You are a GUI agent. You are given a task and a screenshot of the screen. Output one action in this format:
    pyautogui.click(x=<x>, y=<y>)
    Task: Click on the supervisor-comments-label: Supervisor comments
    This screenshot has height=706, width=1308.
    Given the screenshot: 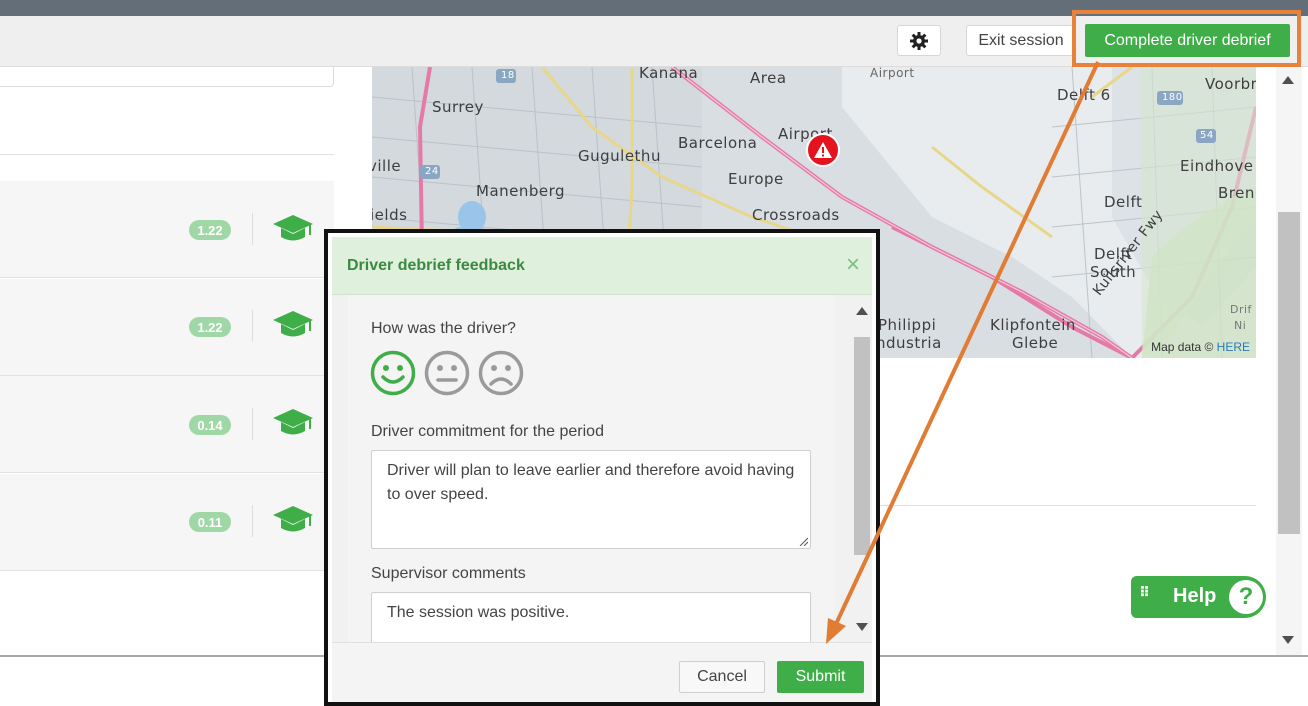 What is the action you would take?
    pyautogui.click(x=448, y=573)
    